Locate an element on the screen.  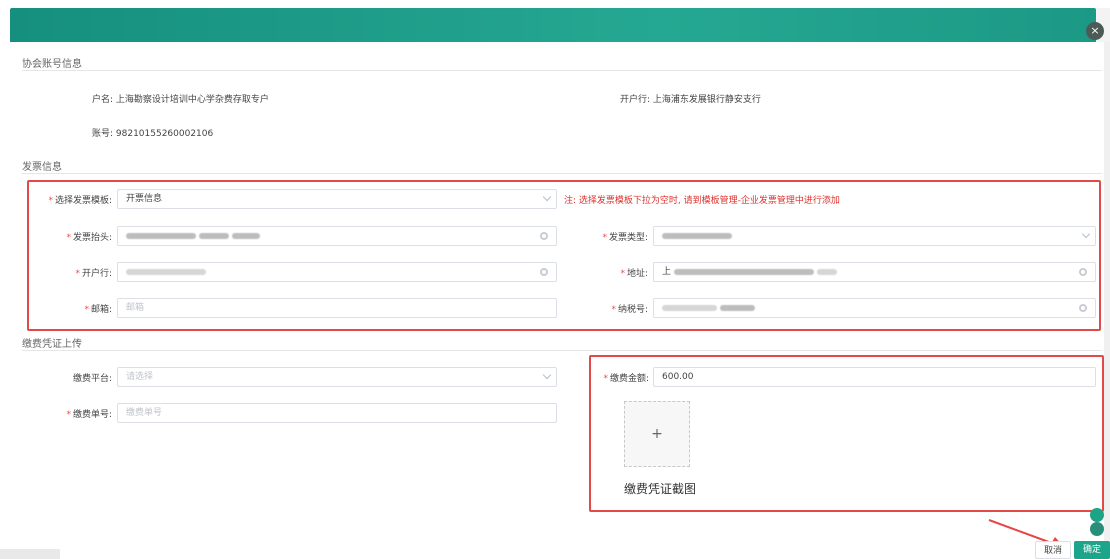
invoice-type-select is located at coordinates (874, 236).